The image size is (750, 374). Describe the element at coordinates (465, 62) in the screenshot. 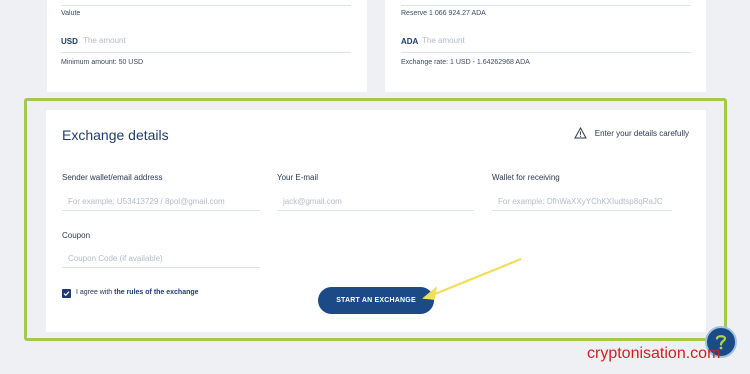

I see `exchange-rate: Exchange rate: 1 USD - 1.64262968 ADA` at that location.